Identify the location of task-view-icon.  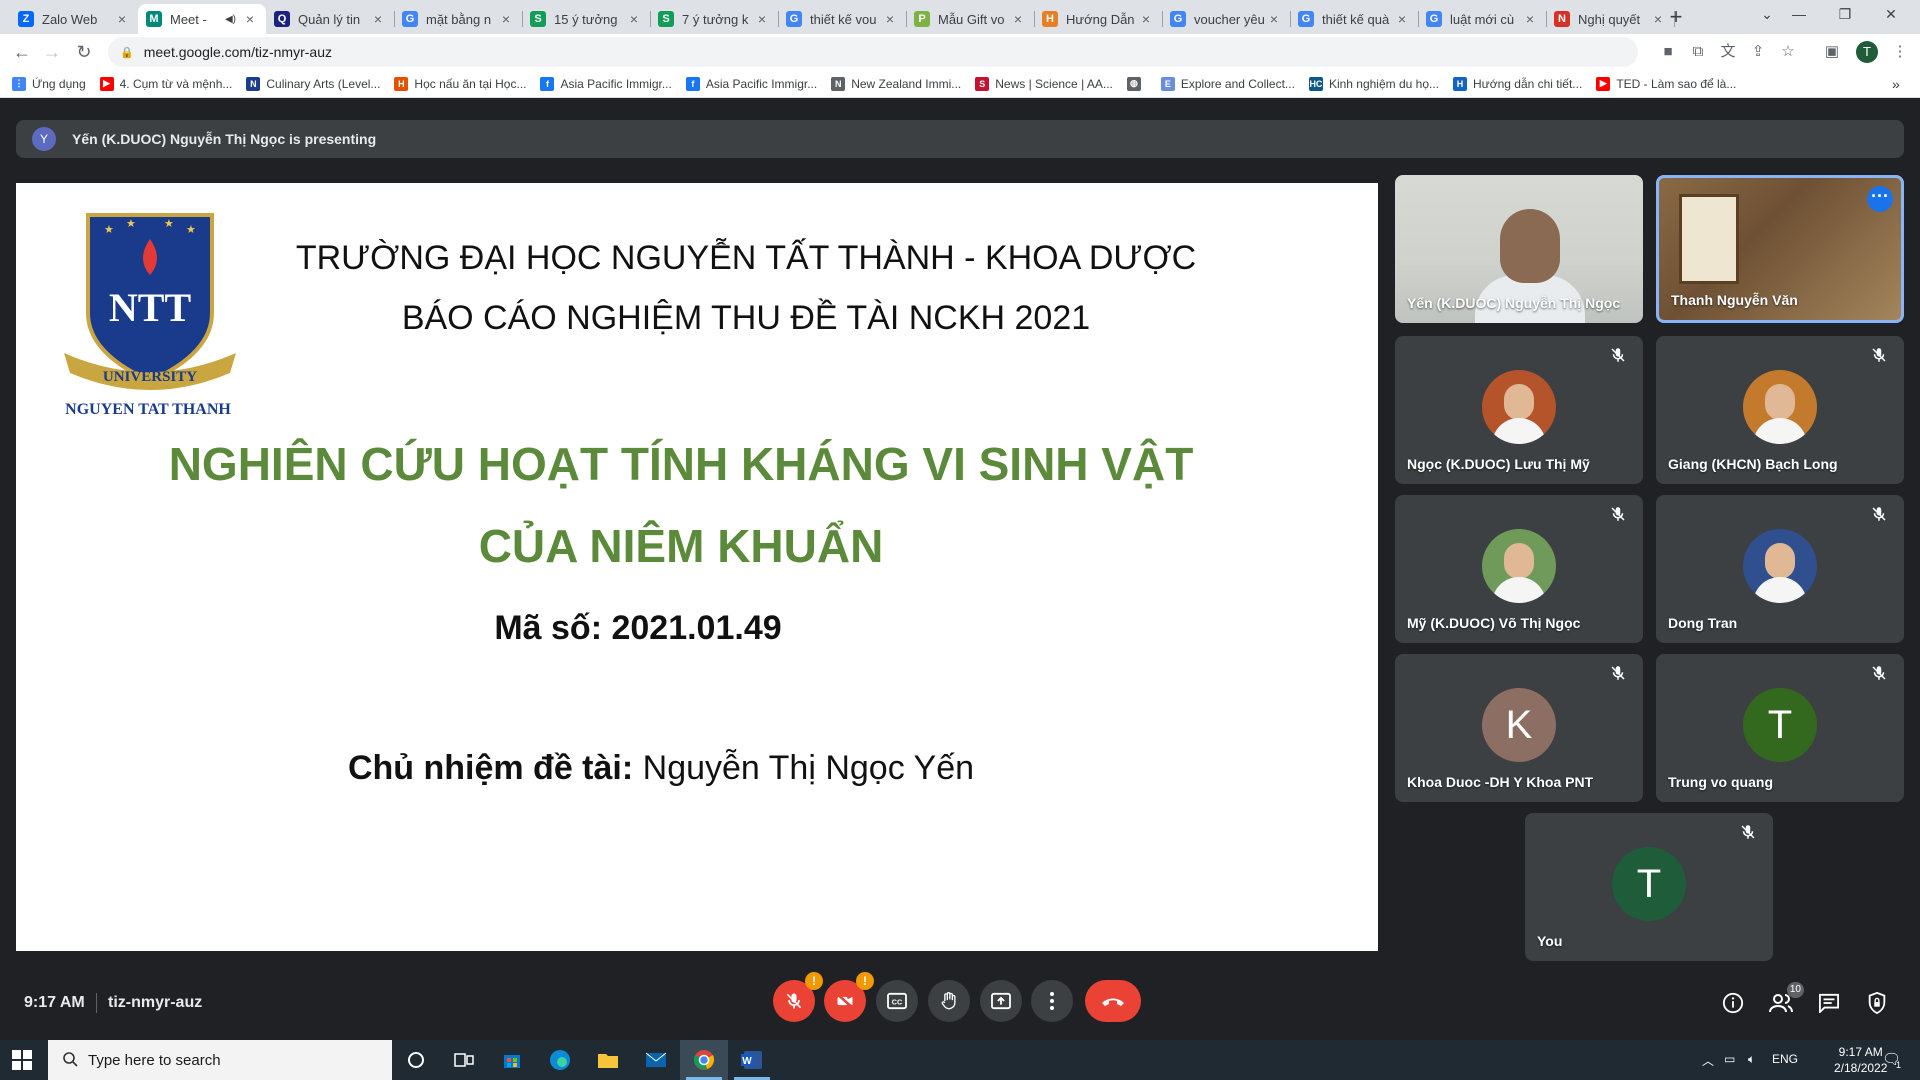
(464, 1060).